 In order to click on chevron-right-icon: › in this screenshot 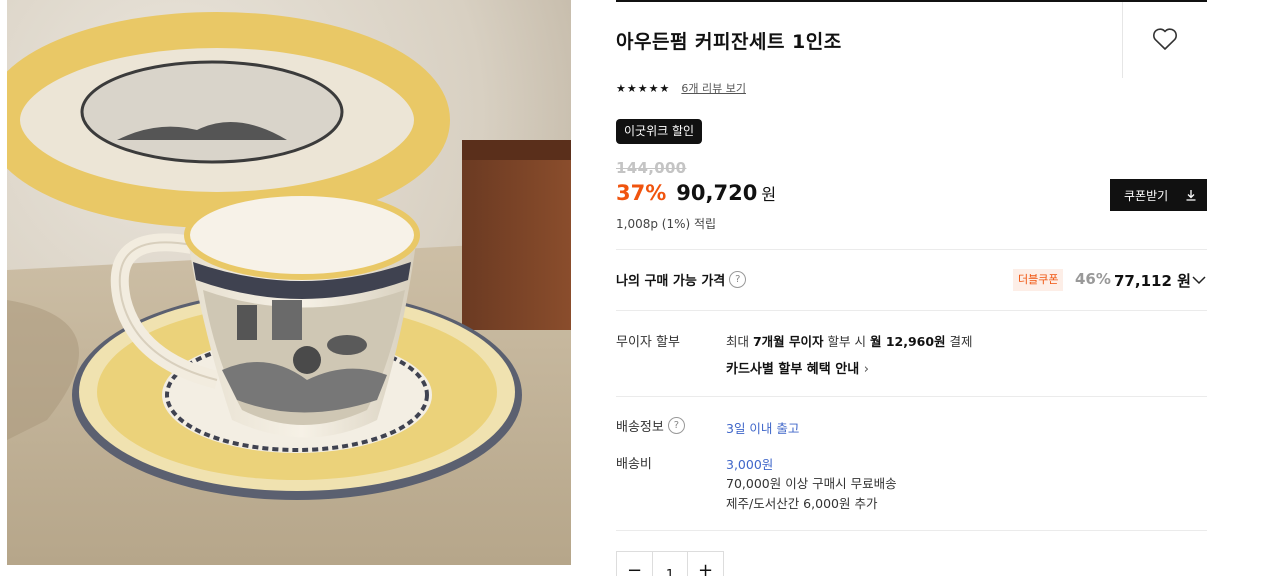, I will do `click(866, 369)`.